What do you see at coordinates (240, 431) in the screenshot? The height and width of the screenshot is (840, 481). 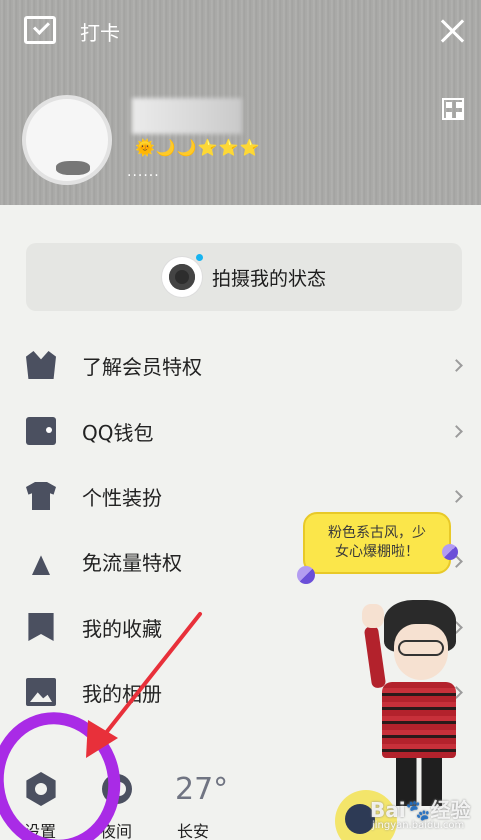 I see `menu-item-wallet: QQ钱包` at bounding box center [240, 431].